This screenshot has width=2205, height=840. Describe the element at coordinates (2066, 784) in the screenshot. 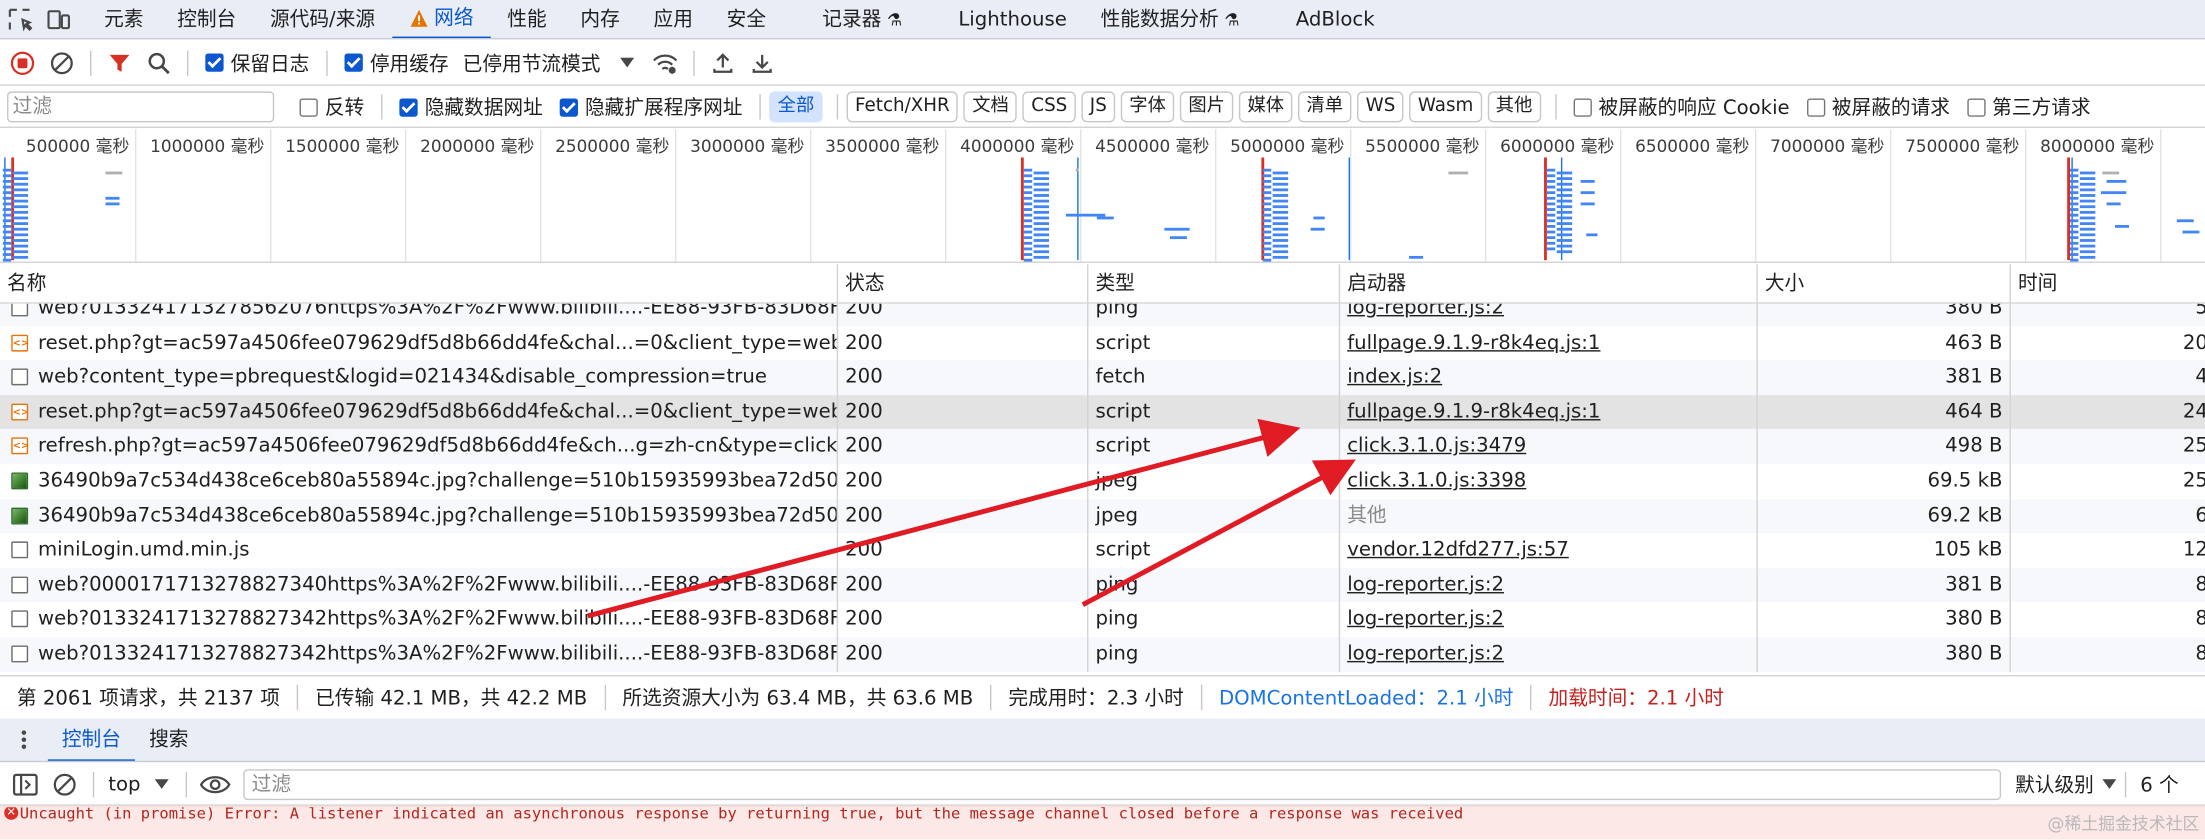

I see `log-level-select: 默认级别` at that location.